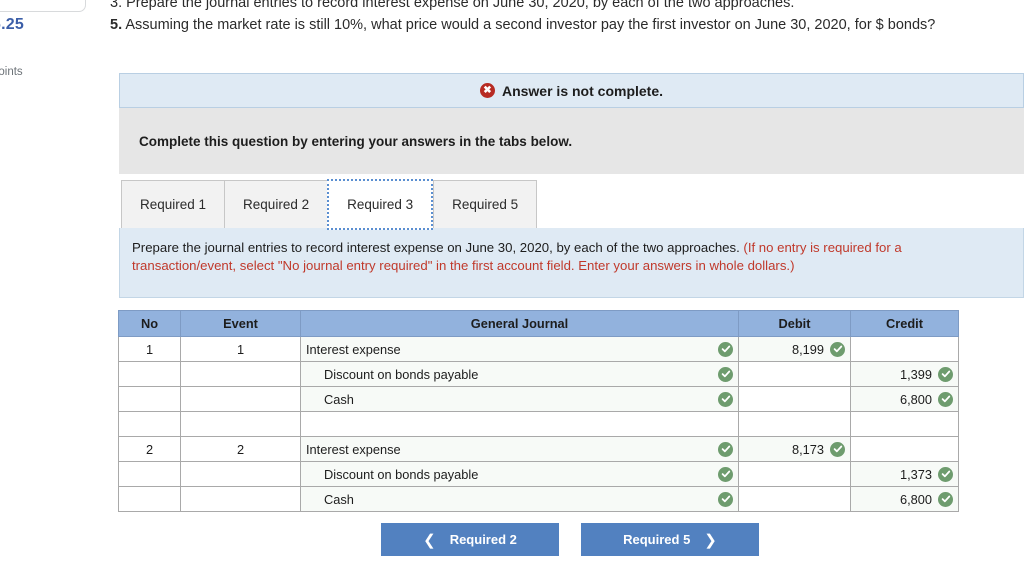 The image size is (1024, 569). I want to click on column-header-general-journal: General Journal, so click(519, 323).